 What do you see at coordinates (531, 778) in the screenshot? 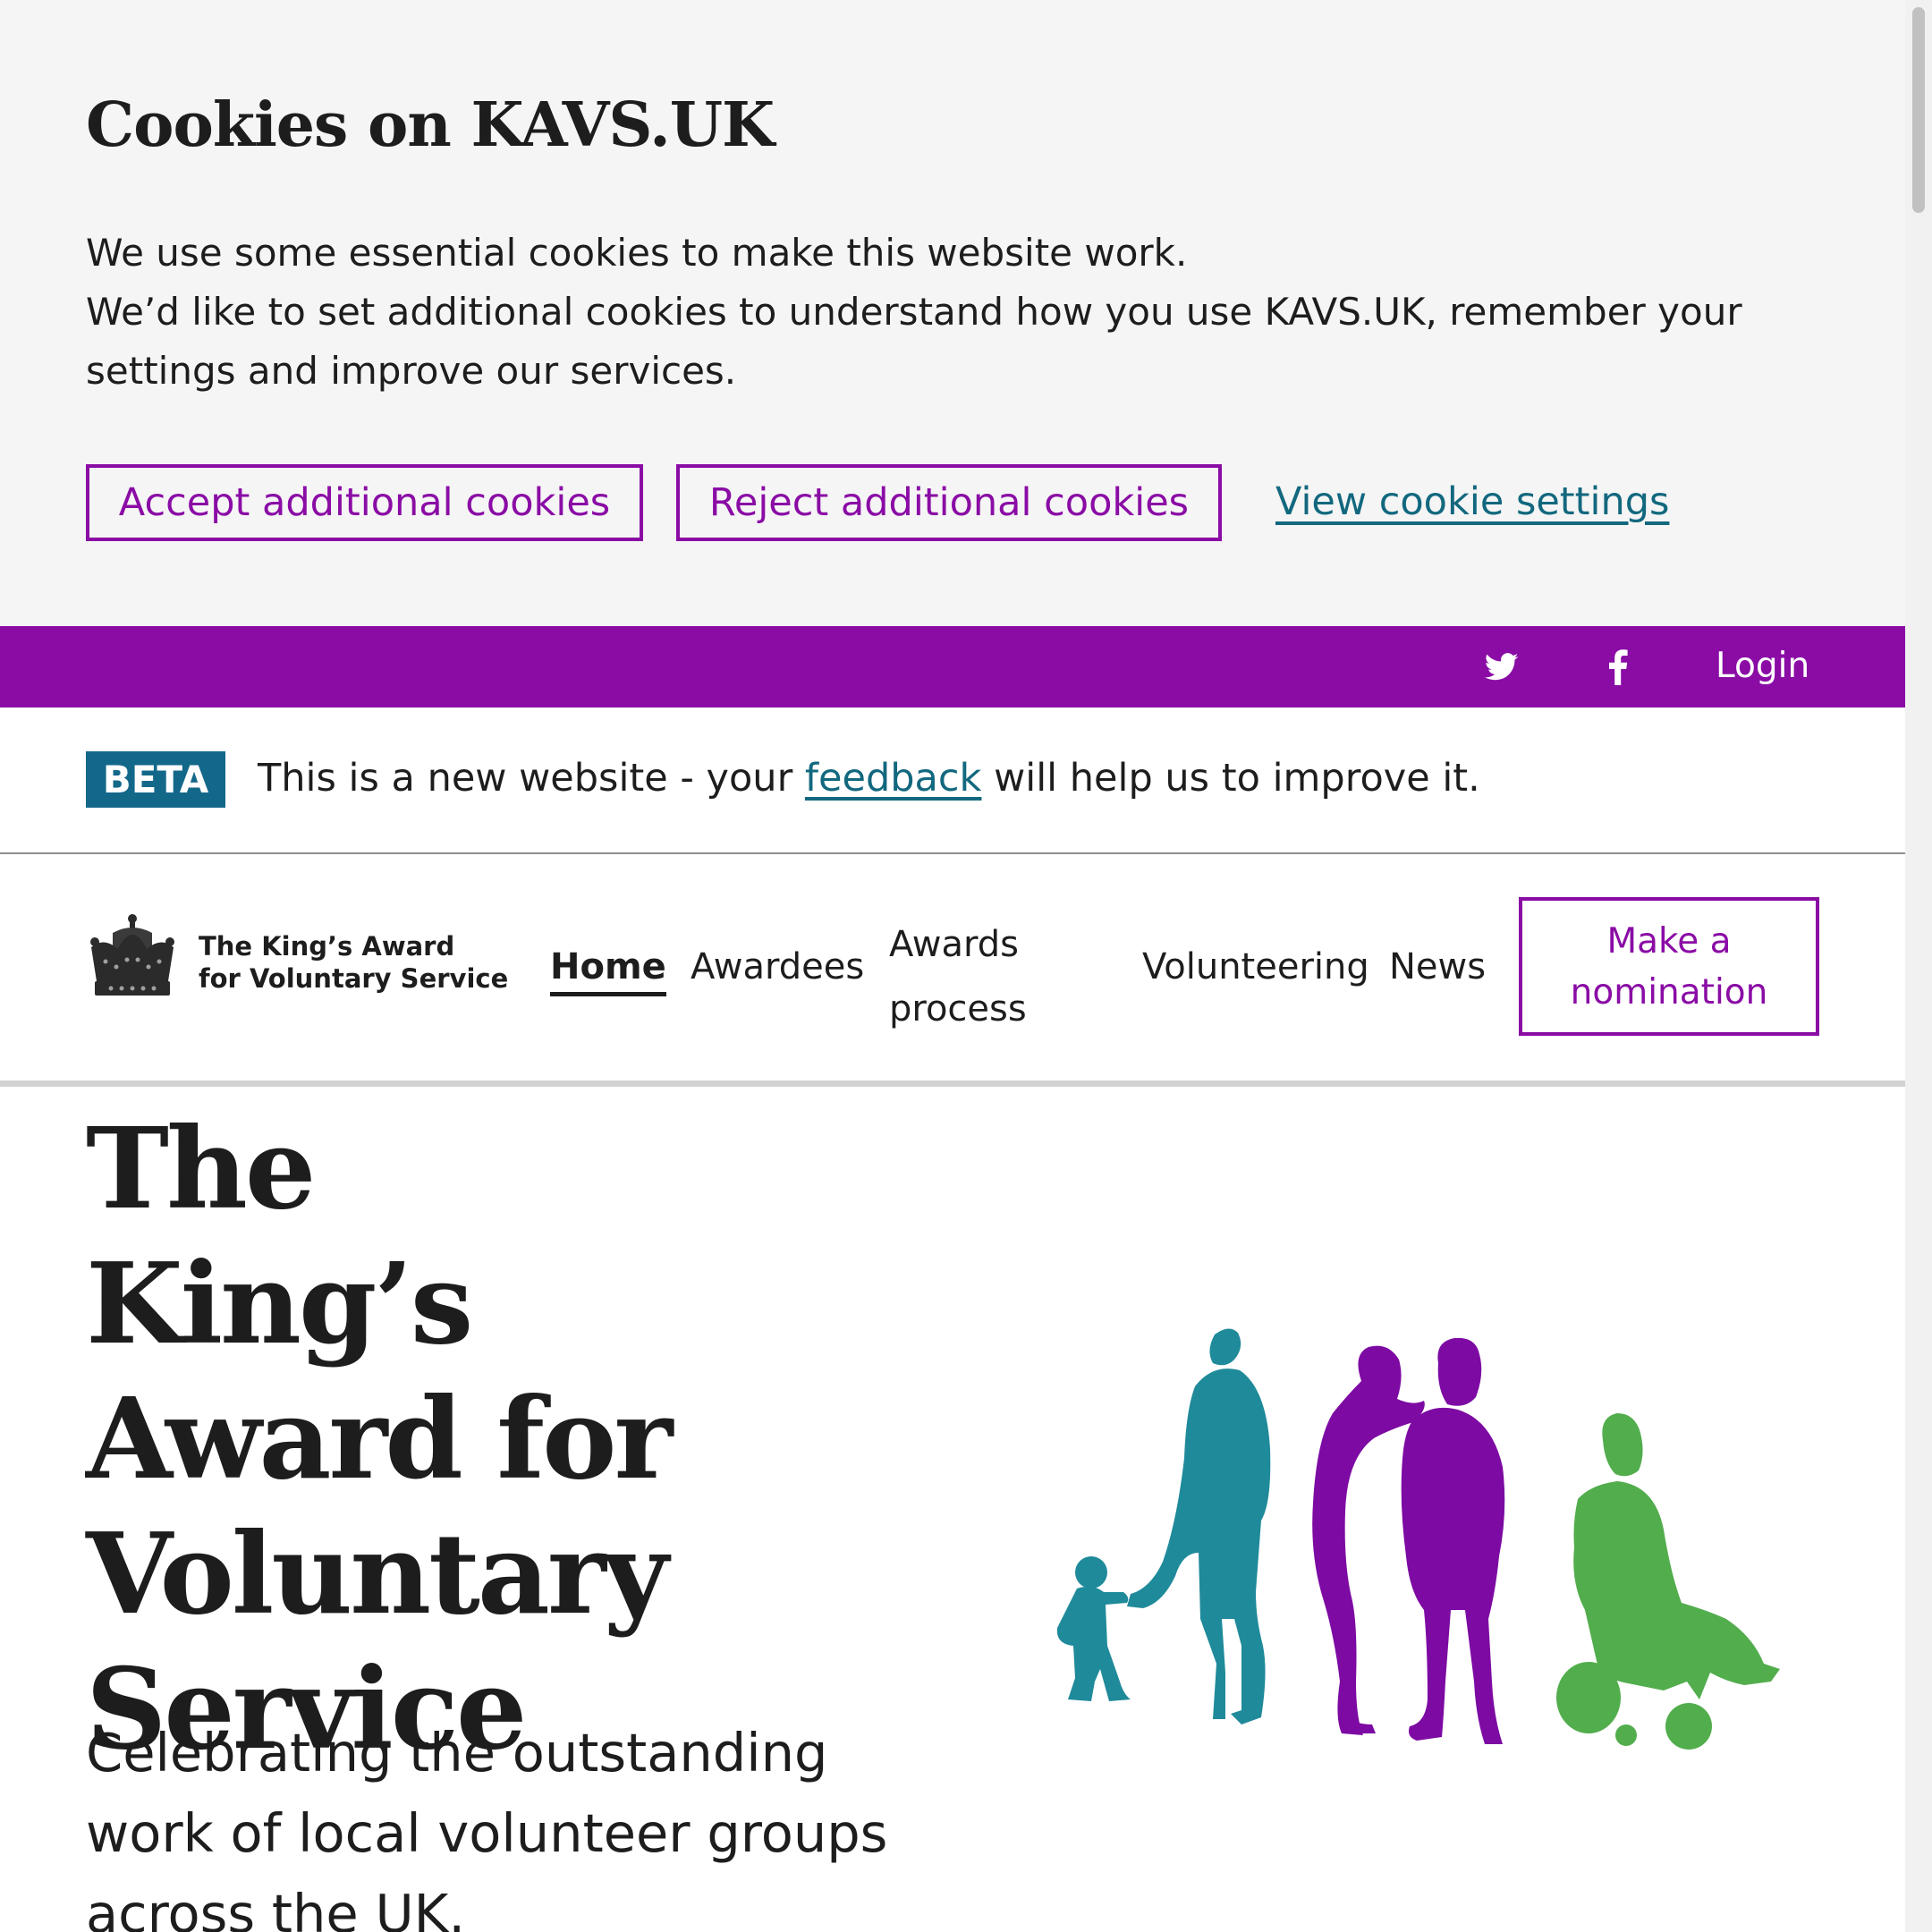
I see `beta-text-before: This is a new website - your` at bounding box center [531, 778].